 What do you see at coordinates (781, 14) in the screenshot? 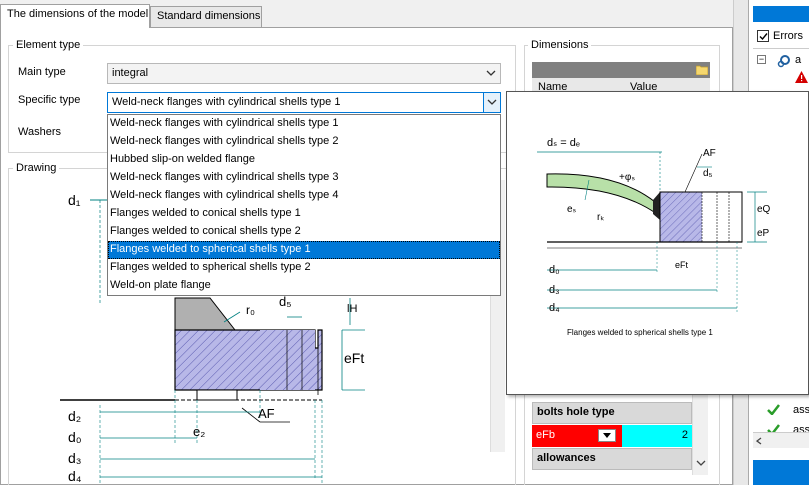
I see `pane-header` at bounding box center [781, 14].